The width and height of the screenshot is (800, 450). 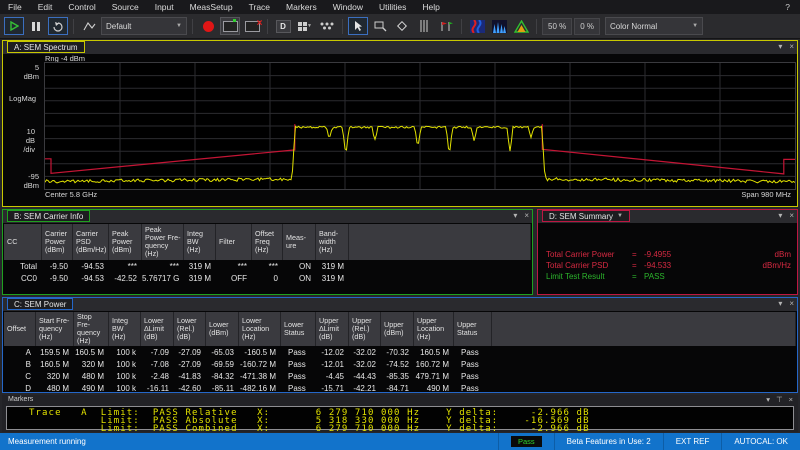 What do you see at coordinates (348, 7) in the screenshot?
I see `menu-item-window: Window` at bounding box center [348, 7].